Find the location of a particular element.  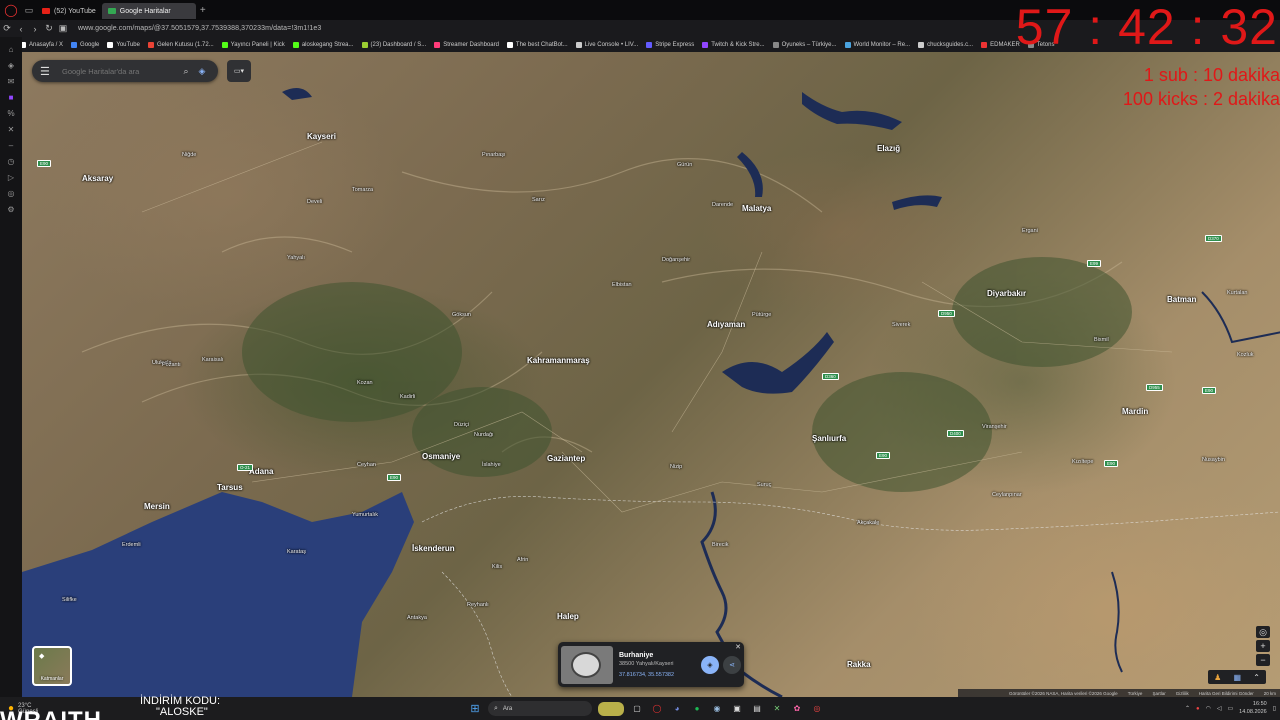

city-label: Antakya is located at coordinates (417, 618).